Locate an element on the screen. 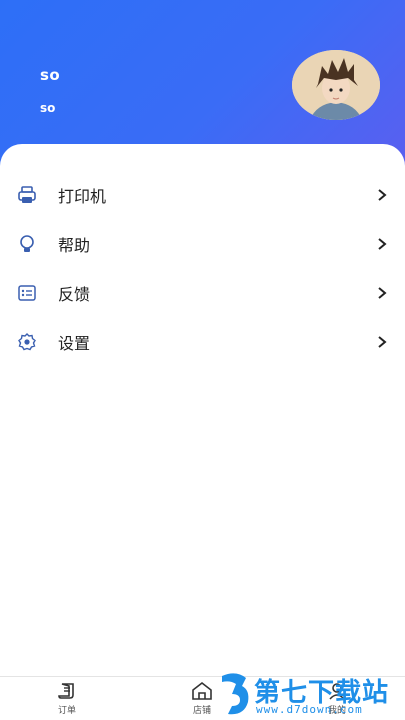 This screenshot has width=405, height=720. menu-item-settings: 设置 is located at coordinates (202, 341).